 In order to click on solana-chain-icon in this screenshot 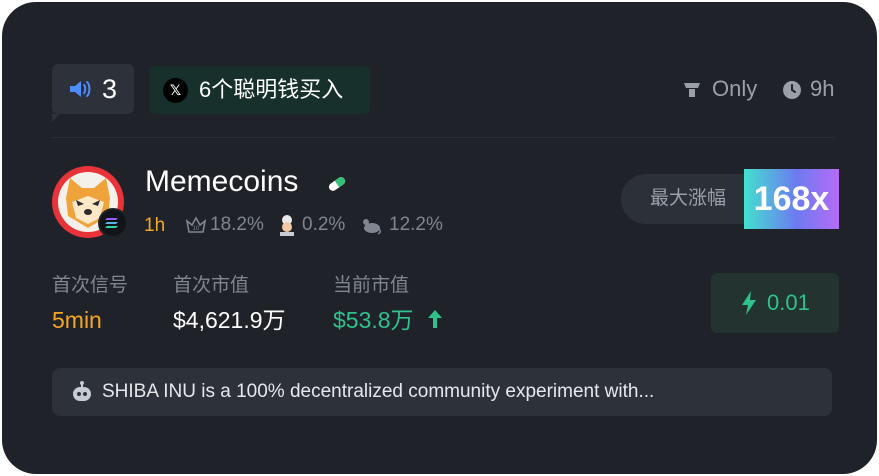, I will do `click(113, 223)`.